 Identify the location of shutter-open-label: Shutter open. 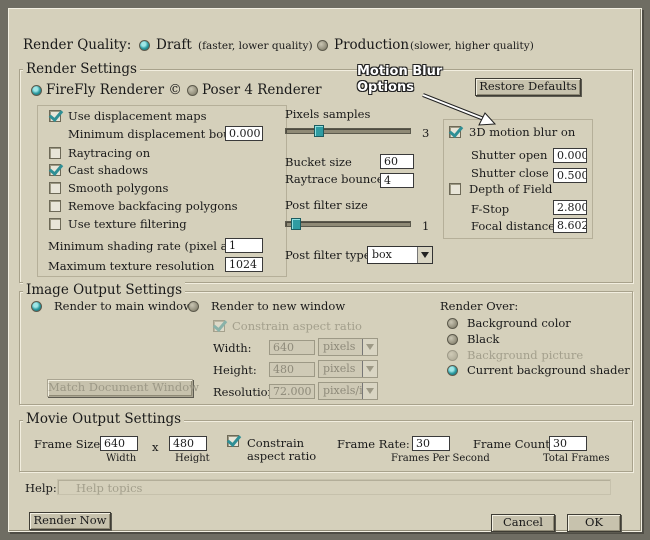
(509, 155).